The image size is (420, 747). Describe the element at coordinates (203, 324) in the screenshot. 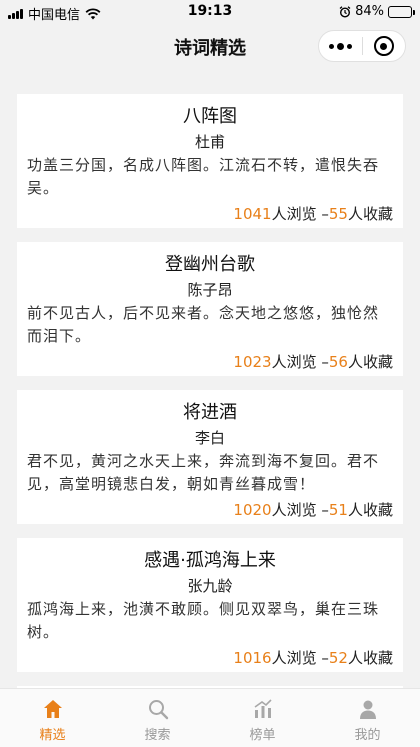

I see `poem-excerpt: 前不见古人，后不见来者。念天地之悠悠，独怆然而泪下。` at that location.